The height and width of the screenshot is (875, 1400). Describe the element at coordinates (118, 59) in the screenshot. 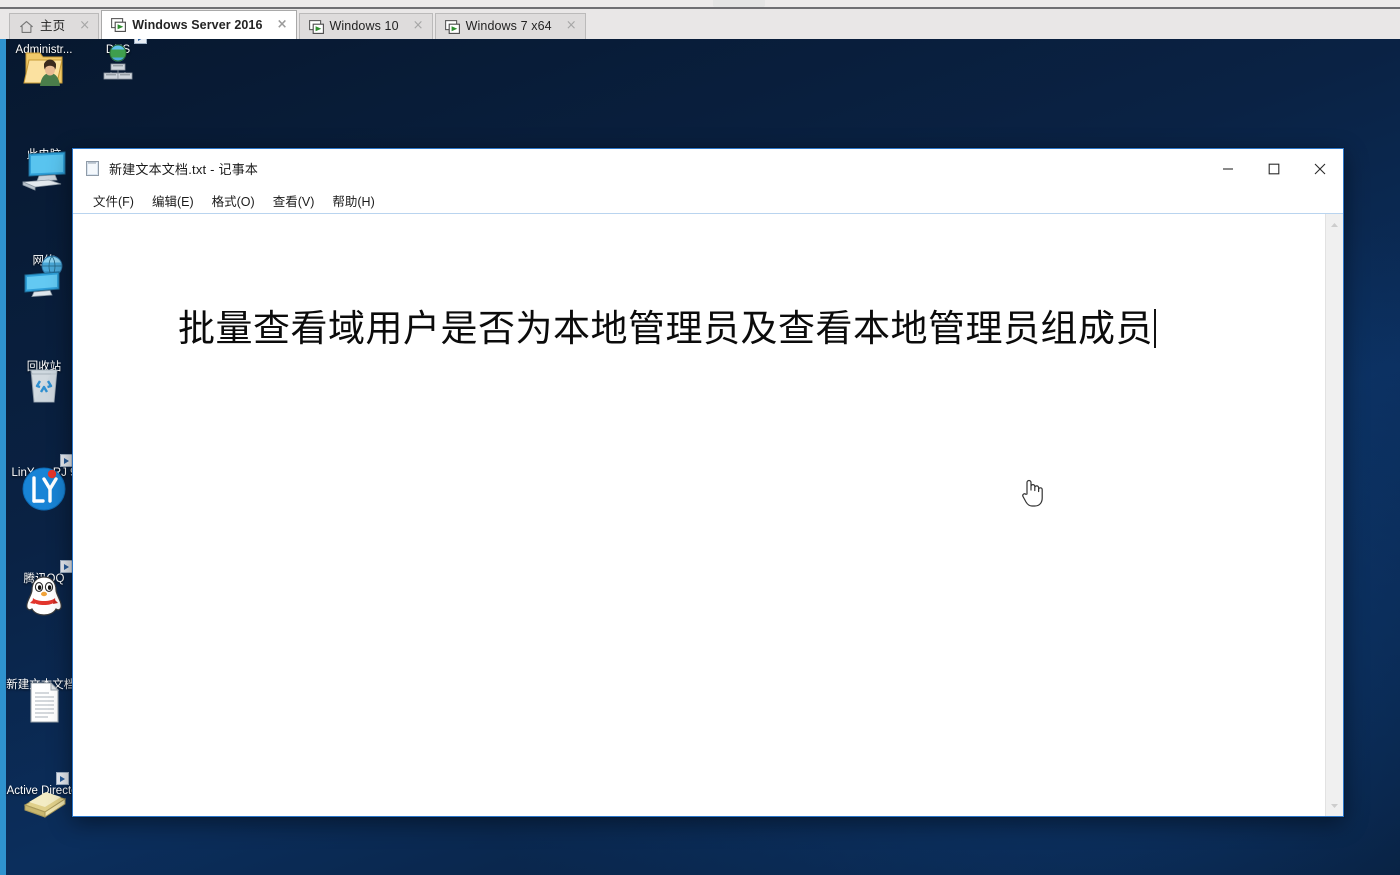

I see `desktop-icon-dns: DNS` at that location.